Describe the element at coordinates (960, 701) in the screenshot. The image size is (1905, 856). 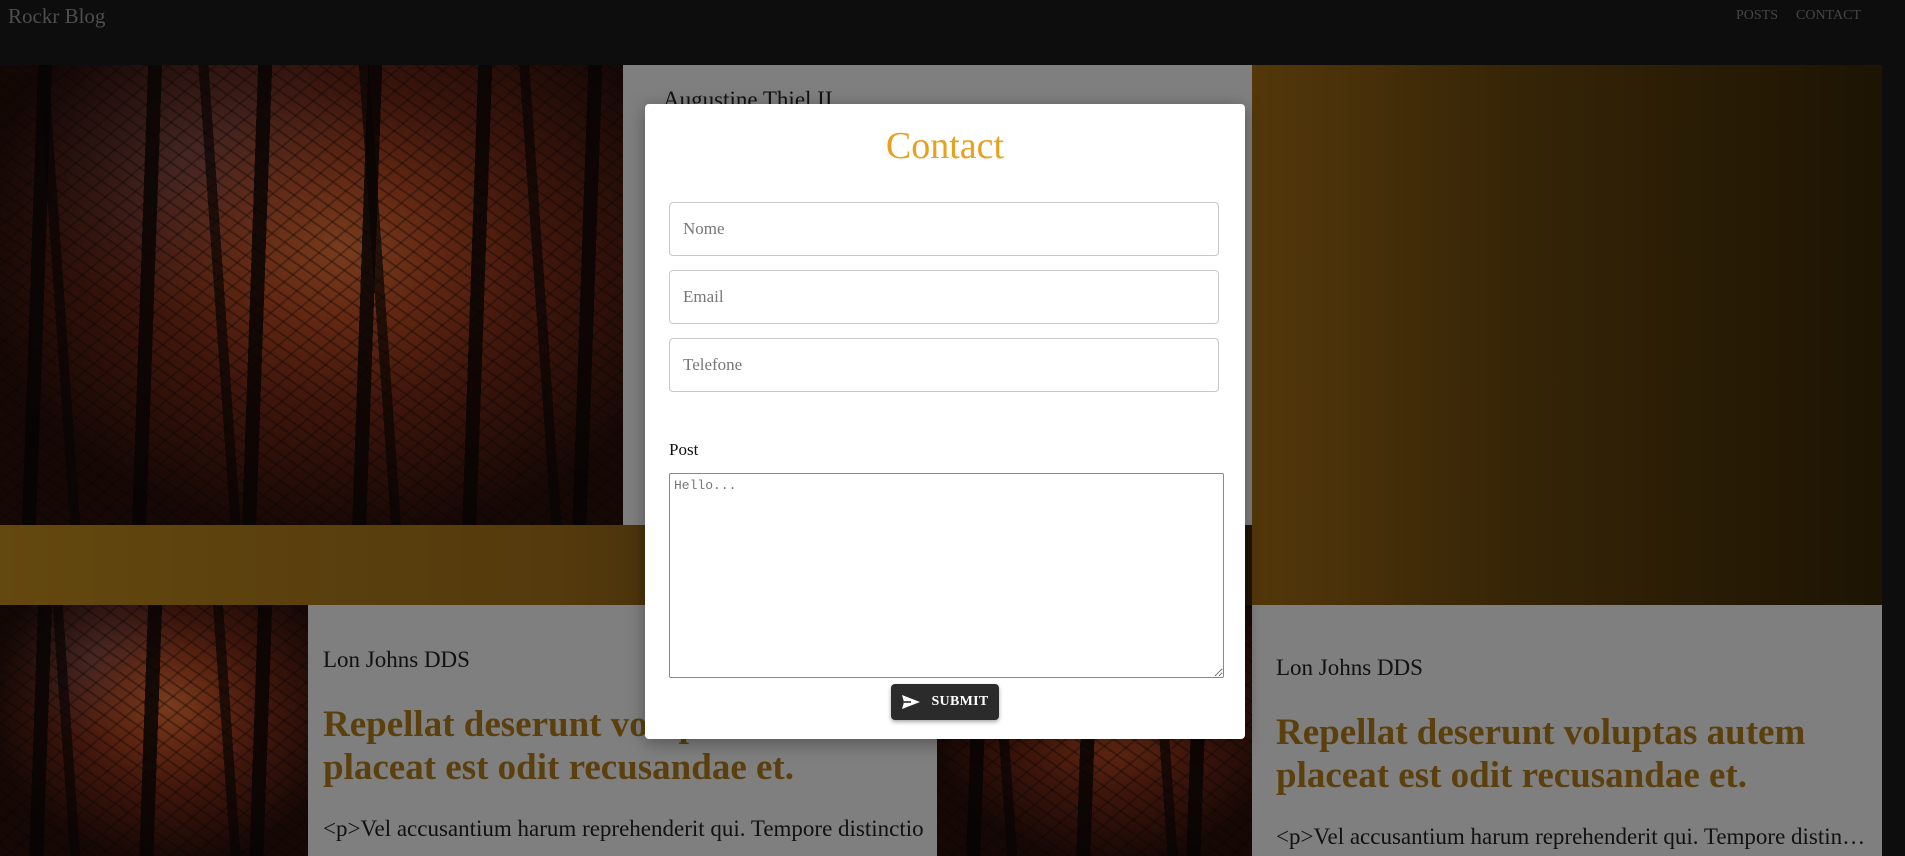
I see `submit-label: SUBMIT` at that location.